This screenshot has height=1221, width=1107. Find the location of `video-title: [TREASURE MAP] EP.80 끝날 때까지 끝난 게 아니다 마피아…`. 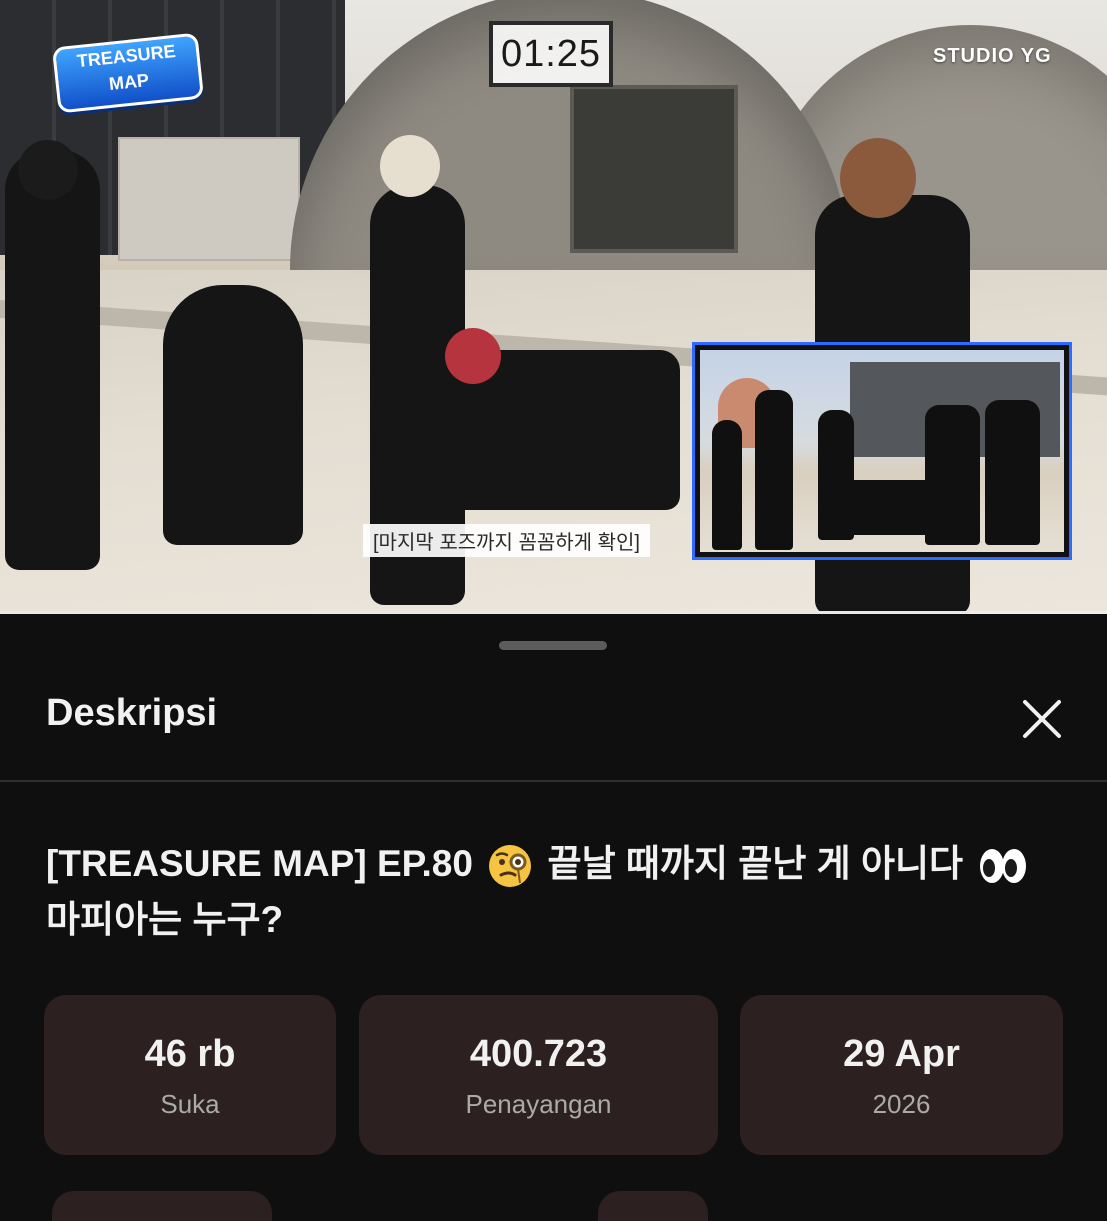

video-title: [TREASURE MAP] EP.80 끝날 때까지 끝난 게 아니다 마피아… is located at coordinates (556, 892).